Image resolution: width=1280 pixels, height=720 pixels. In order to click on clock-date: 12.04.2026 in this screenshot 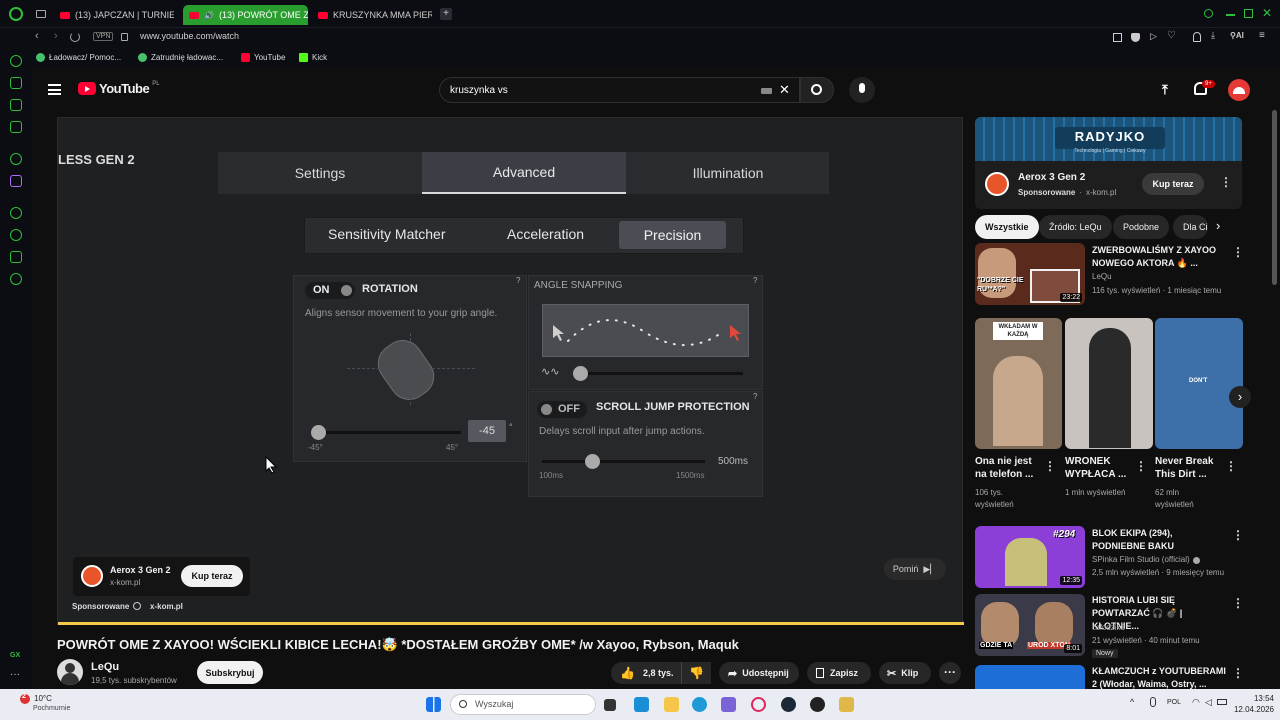, I will do `click(1250, 709)`.